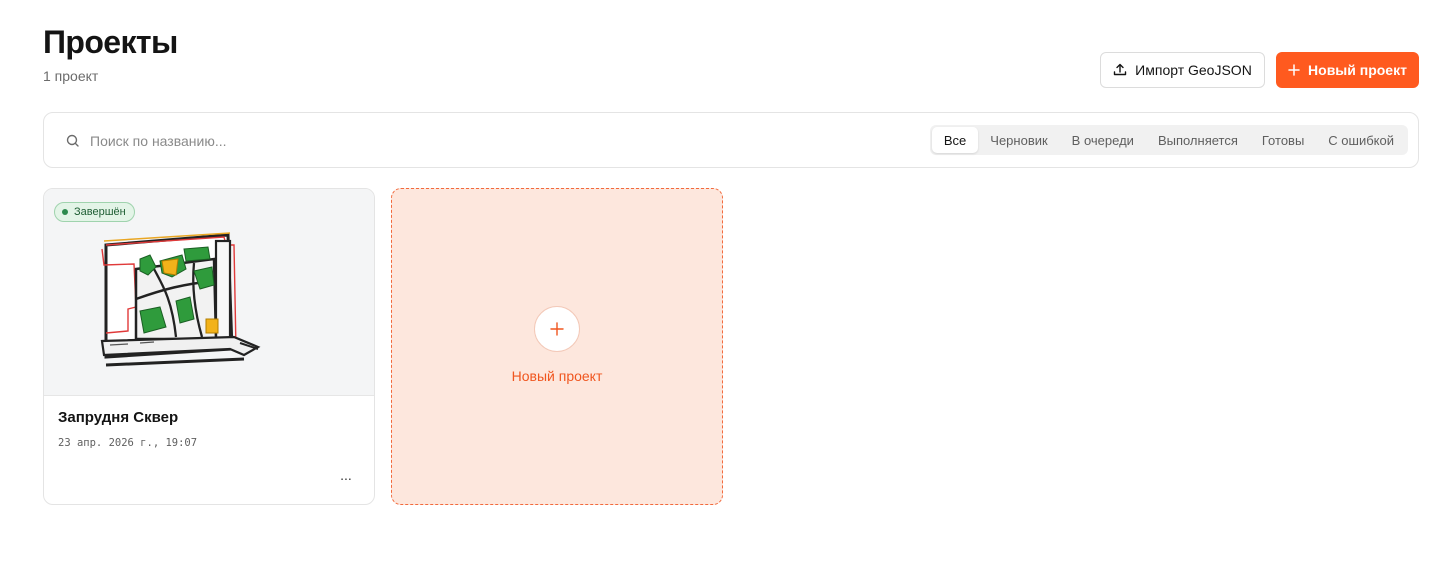 This screenshot has height=561, width=1440. What do you see at coordinates (110, 42) in the screenshot?
I see `page-title: Проекты` at bounding box center [110, 42].